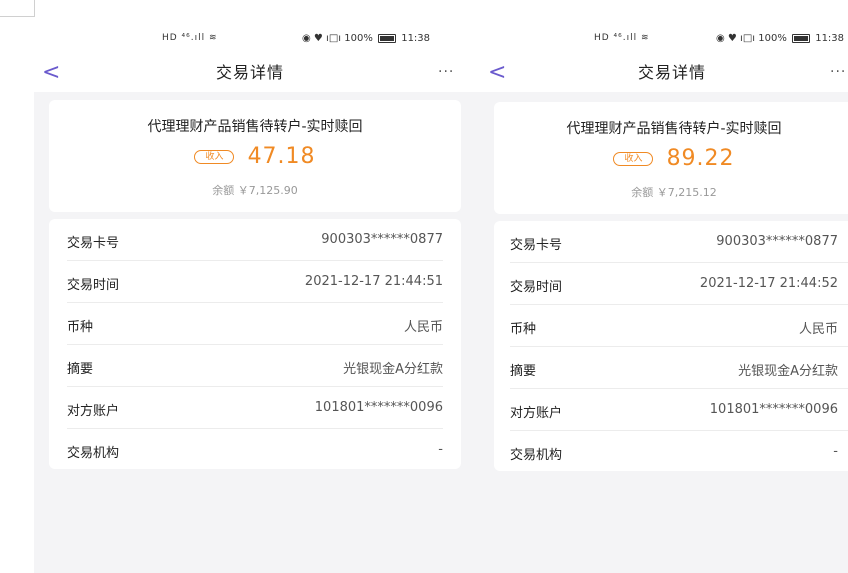 The height and width of the screenshot is (573, 848). I want to click on detail-row: 交易时间 2021-12-17 21:44:52, so click(671, 284).